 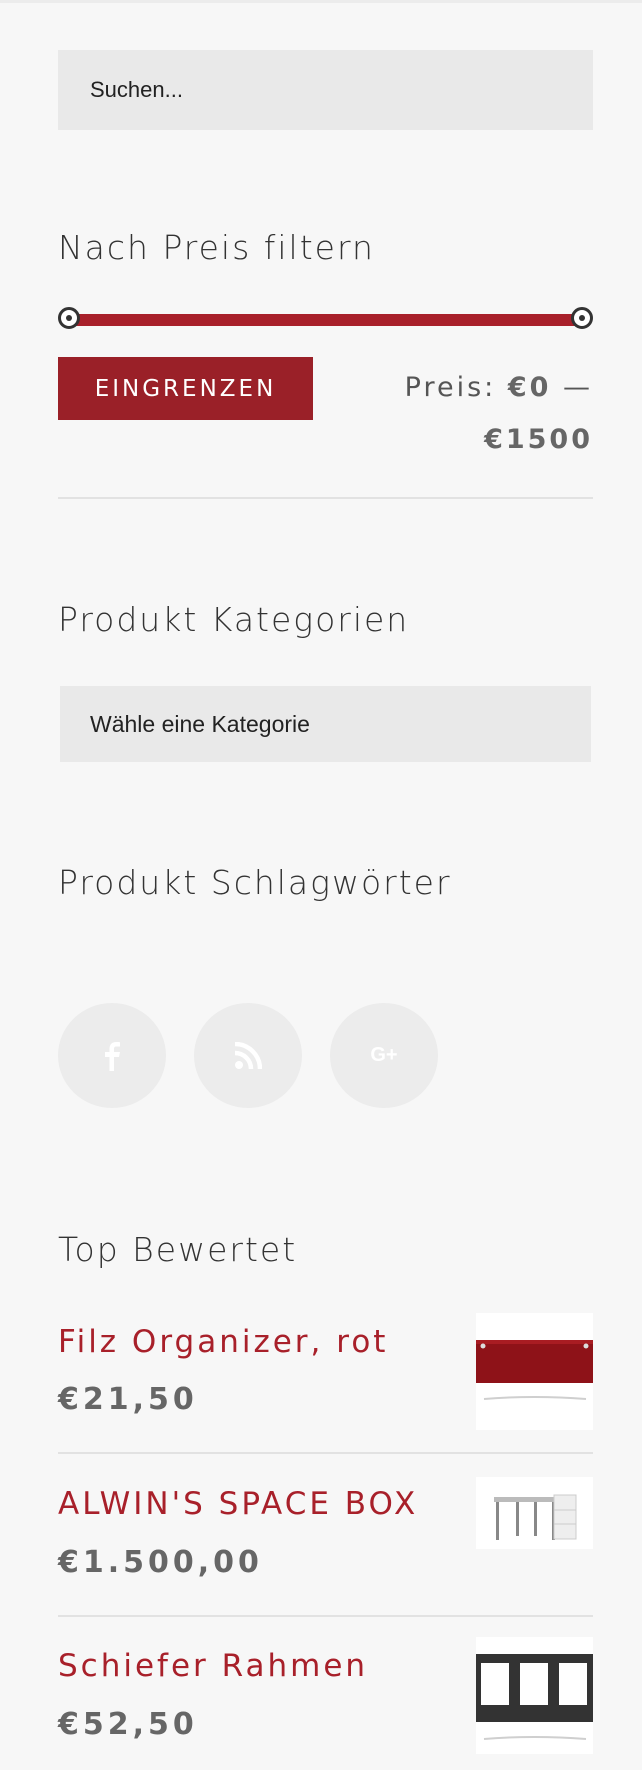 What do you see at coordinates (321, 1) in the screenshot?
I see `top-border` at bounding box center [321, 1].